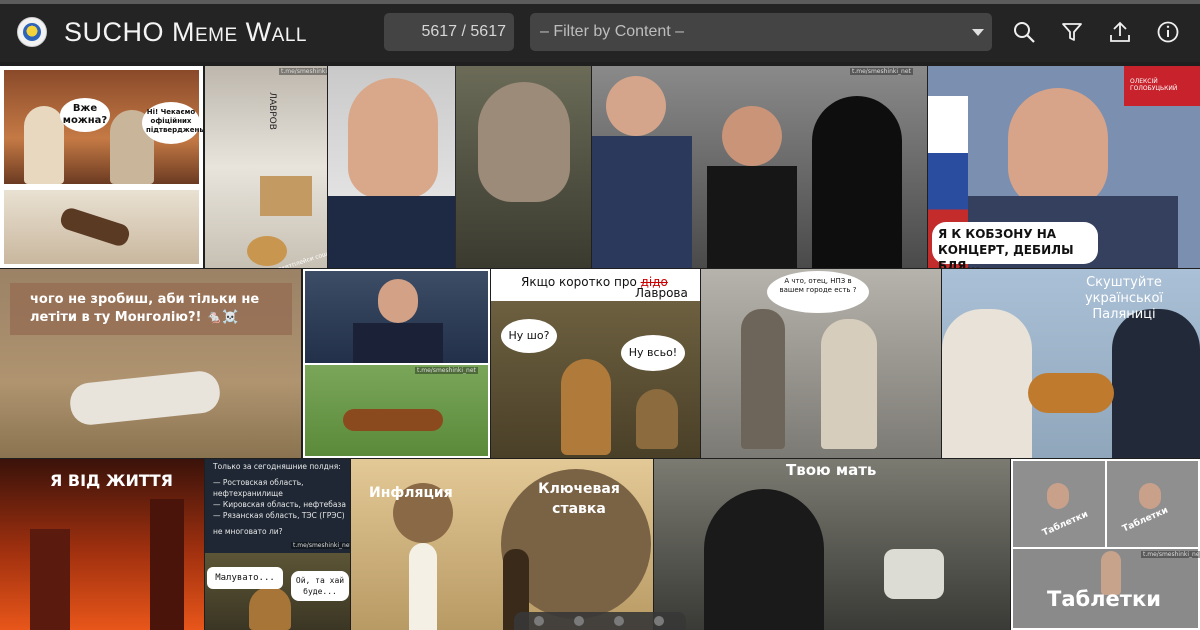 The height and width of the screenshot is (630, 1200). What do you see at coordinates (248, 531) in the screenshot?
I see `meme-text-line: не многовато ли?` at bounding box center [248, 531].